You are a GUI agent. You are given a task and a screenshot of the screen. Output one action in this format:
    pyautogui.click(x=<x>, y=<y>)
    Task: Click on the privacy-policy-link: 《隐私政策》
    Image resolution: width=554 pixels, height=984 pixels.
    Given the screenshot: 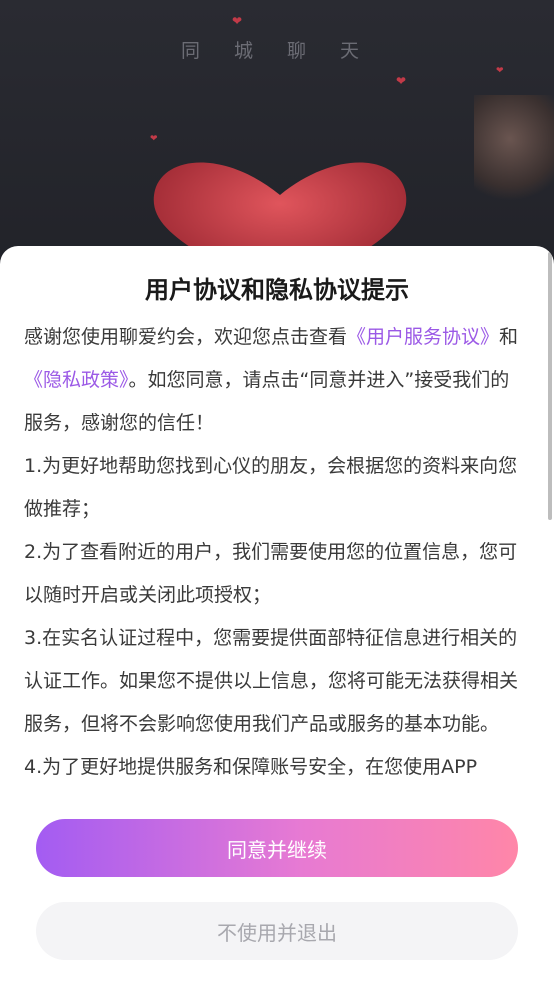 What is the action you would take?
    pyautogui.click(x=76, y=380)
    